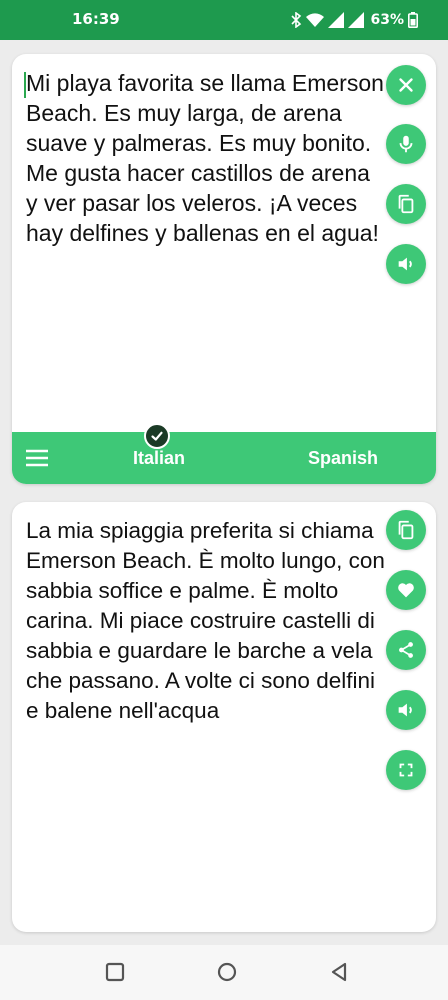  I want to click on target-language-selector: Spanish, so click(343, 458).